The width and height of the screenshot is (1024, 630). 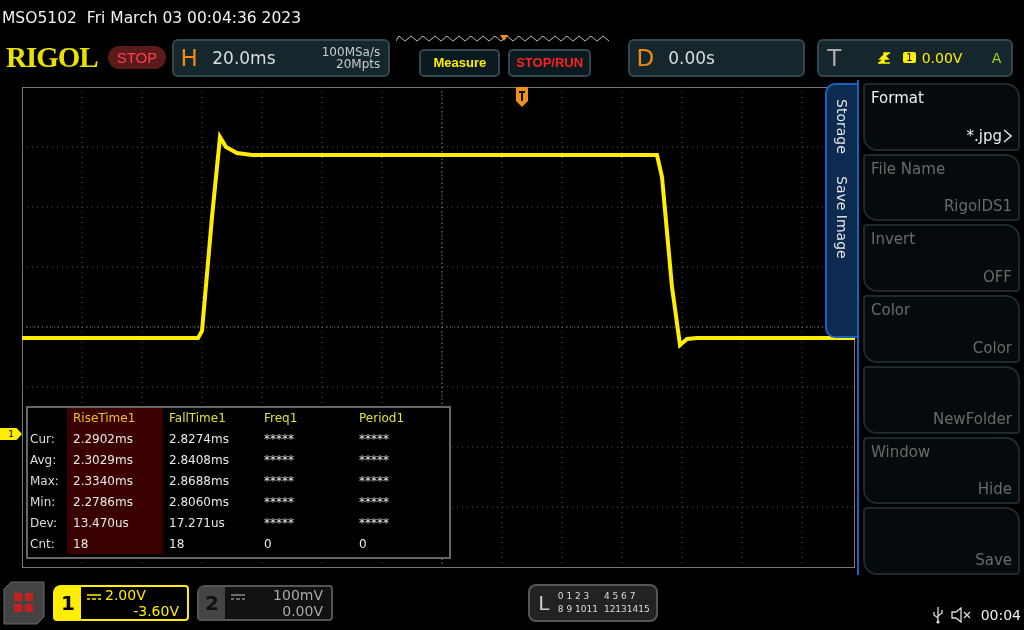 I want to click on row-label: Dev:, so click(x=44, y=522).